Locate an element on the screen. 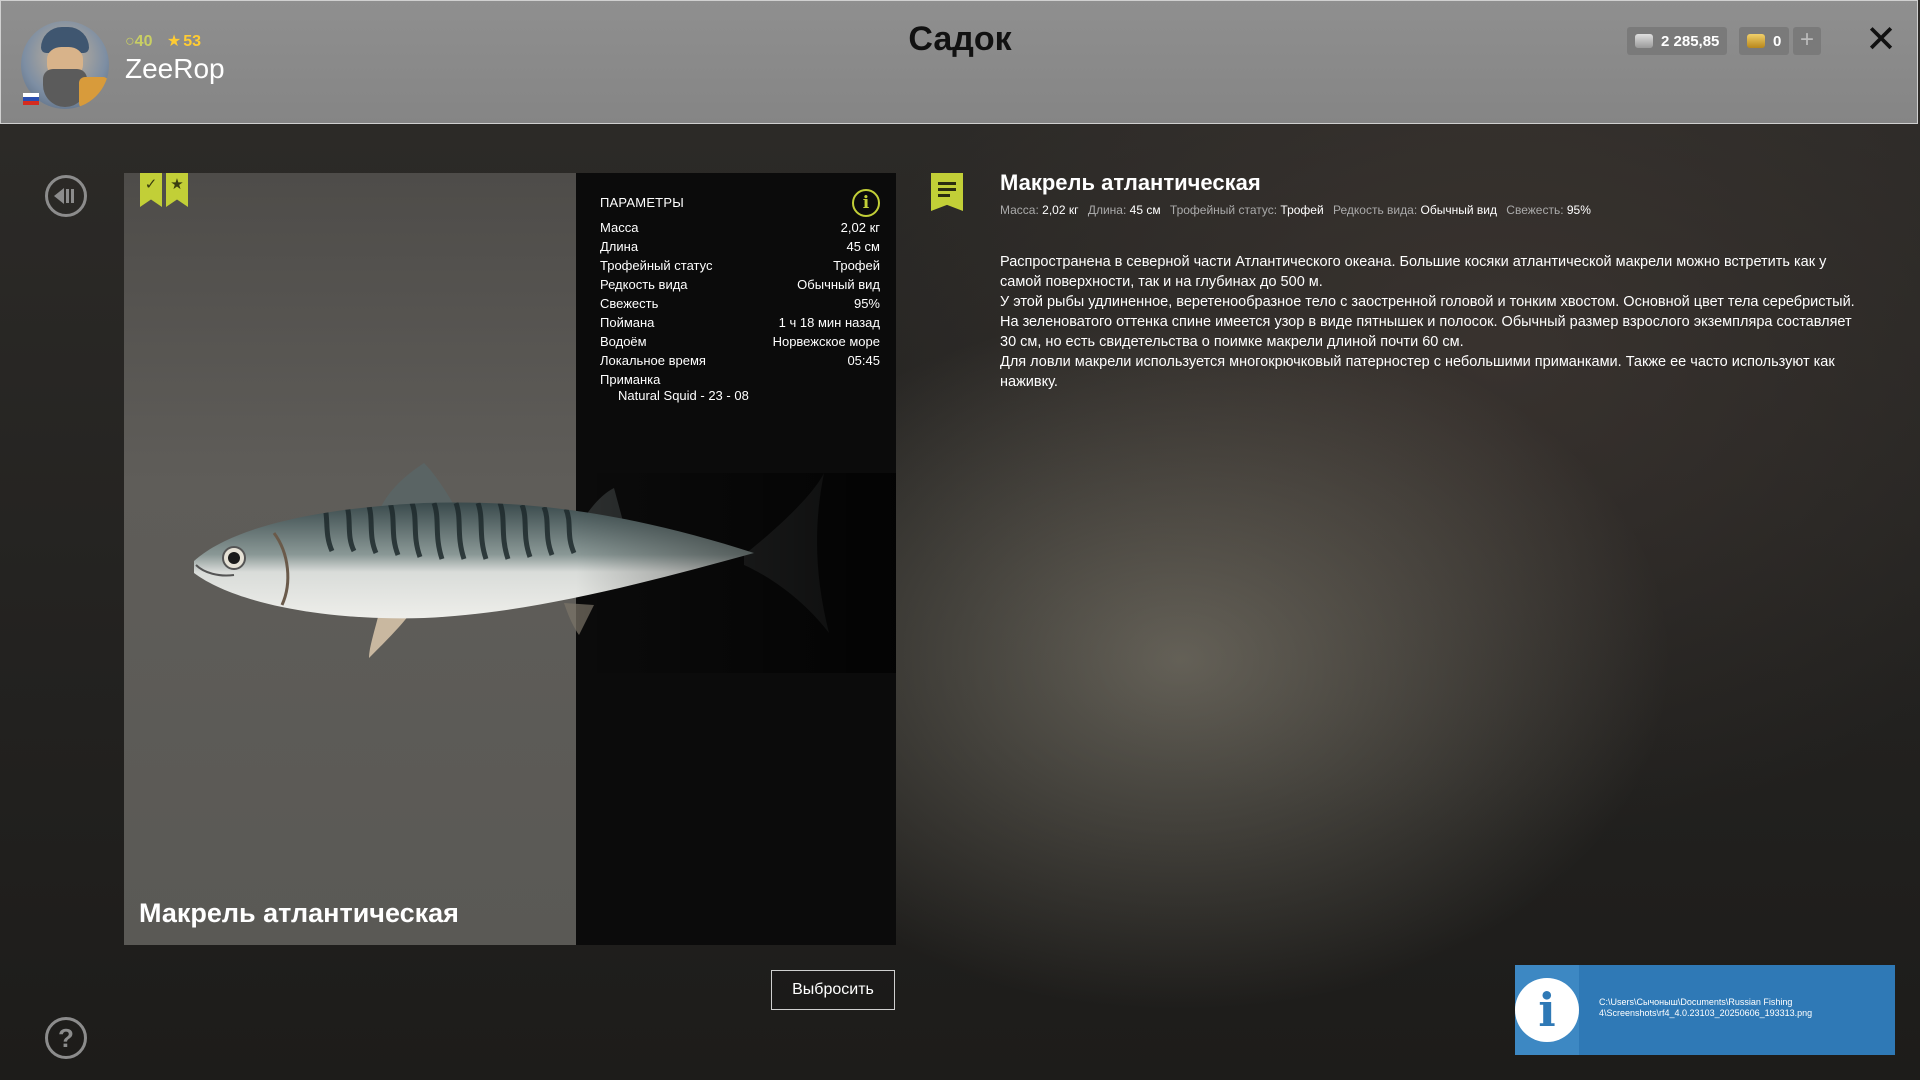 Image resolution: width=1920 pixels, height=1080 pixels. bait-value: Natural Squid - 23 - 08 is located at coordinates (683, 395).